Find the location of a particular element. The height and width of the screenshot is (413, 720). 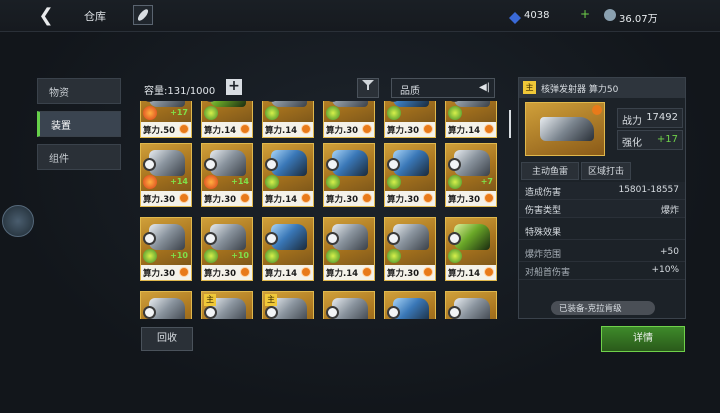

tab-active-torpedo: 主动鱼雷 is located at coordinates (550, 171).